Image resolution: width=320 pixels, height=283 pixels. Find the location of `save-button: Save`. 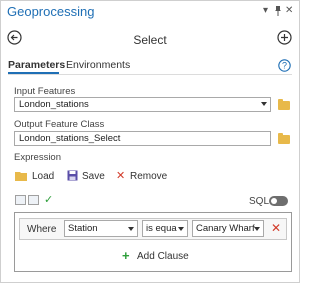

save-button: Save is located at coordinates (93, 176).